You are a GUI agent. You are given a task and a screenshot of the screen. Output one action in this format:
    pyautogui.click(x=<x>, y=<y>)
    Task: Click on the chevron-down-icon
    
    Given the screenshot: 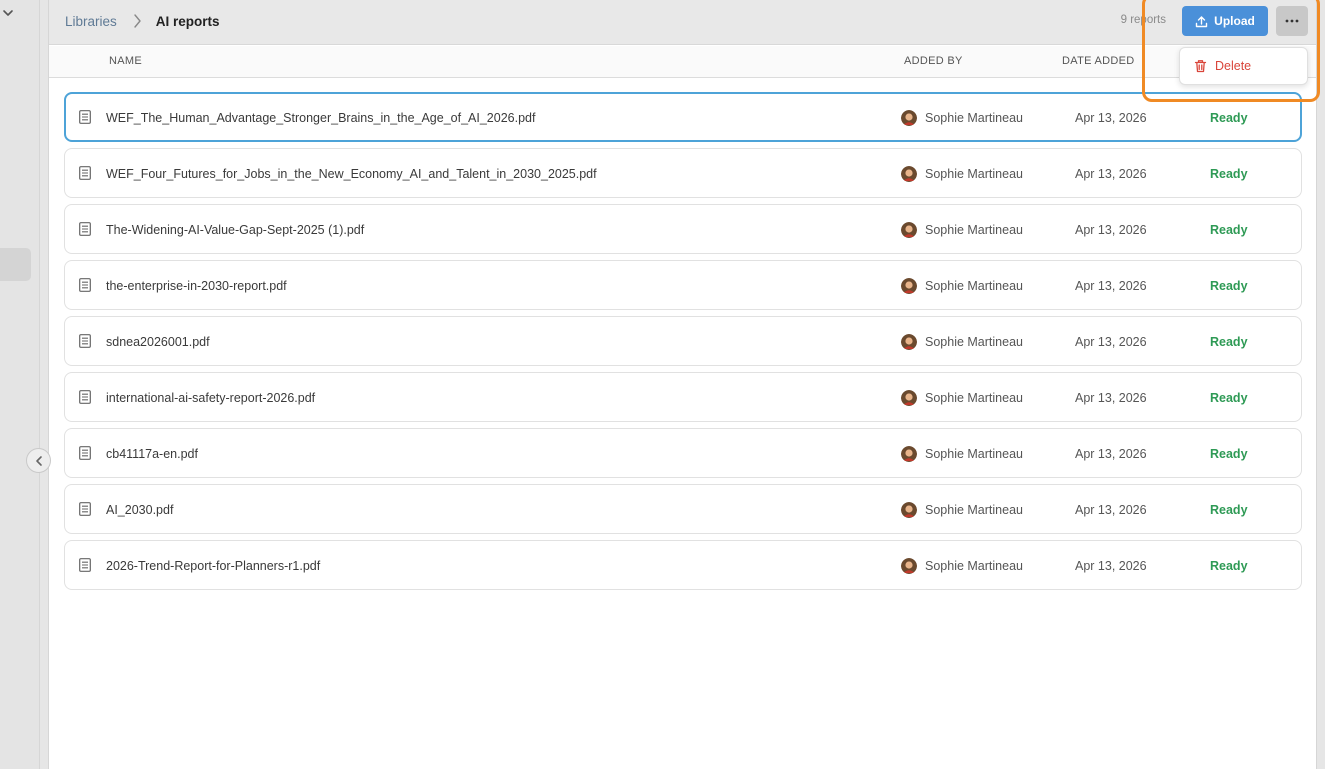 What is the action you would take?
    pyautogui.click(x=8, y=13)
    